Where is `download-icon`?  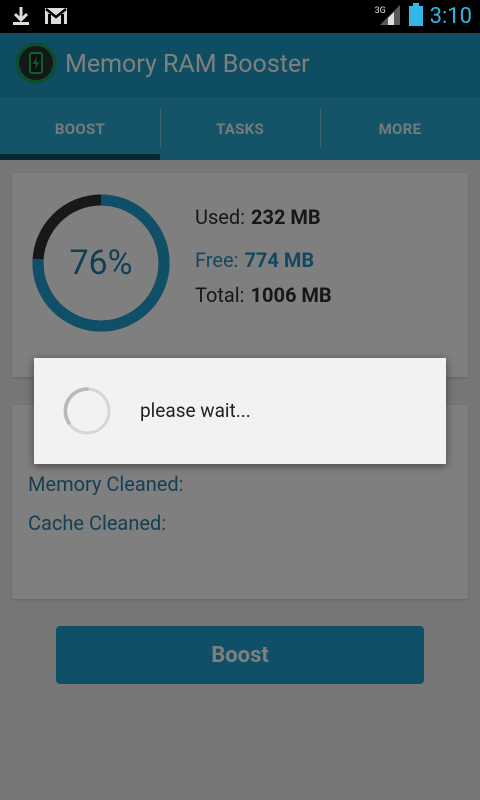 download-icon is located at coordinates (21, 18).